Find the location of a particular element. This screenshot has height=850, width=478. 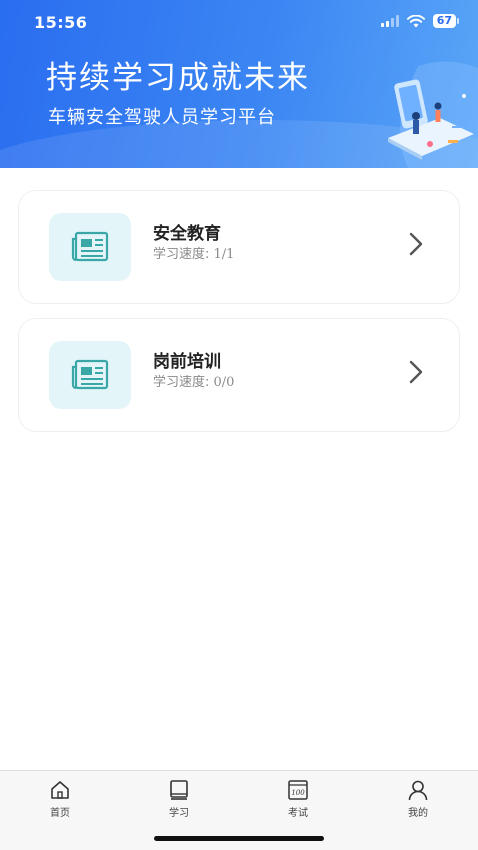

status-indicators: 67 is located at coordinates (420, 21).